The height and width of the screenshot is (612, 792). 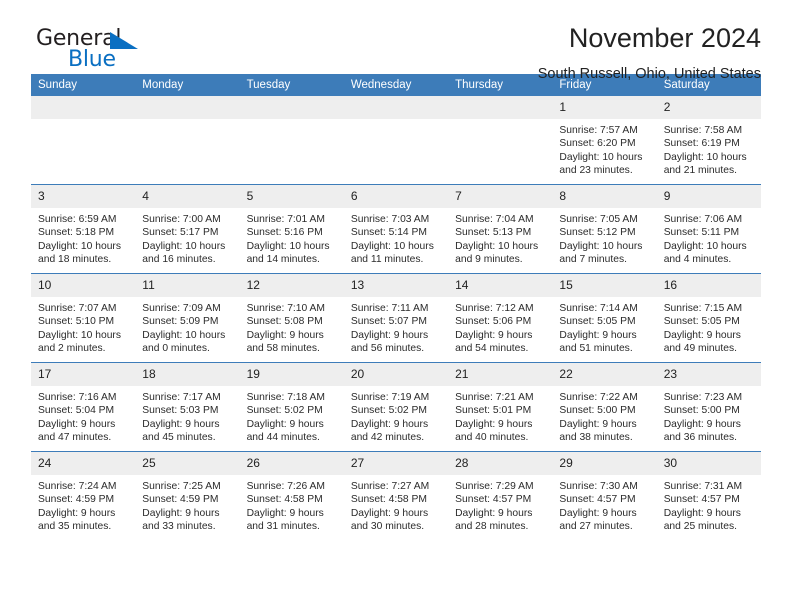 I want to click on daylight-text: Daylight: 9 hours and 31 minutes., so click(x=285, y=520).